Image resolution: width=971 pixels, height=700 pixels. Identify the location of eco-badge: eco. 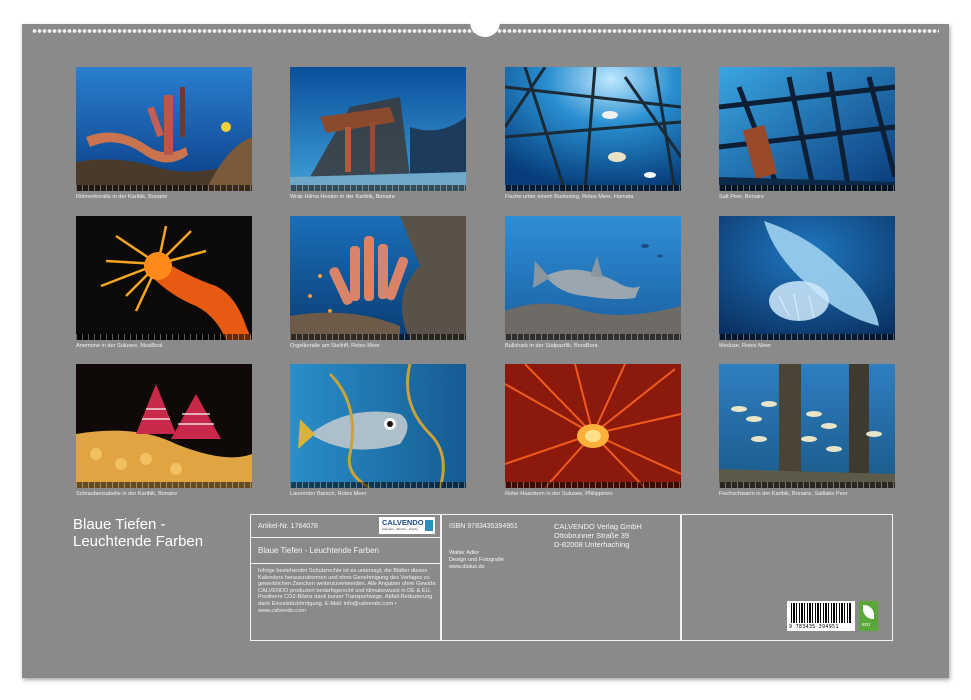
(868, 616).